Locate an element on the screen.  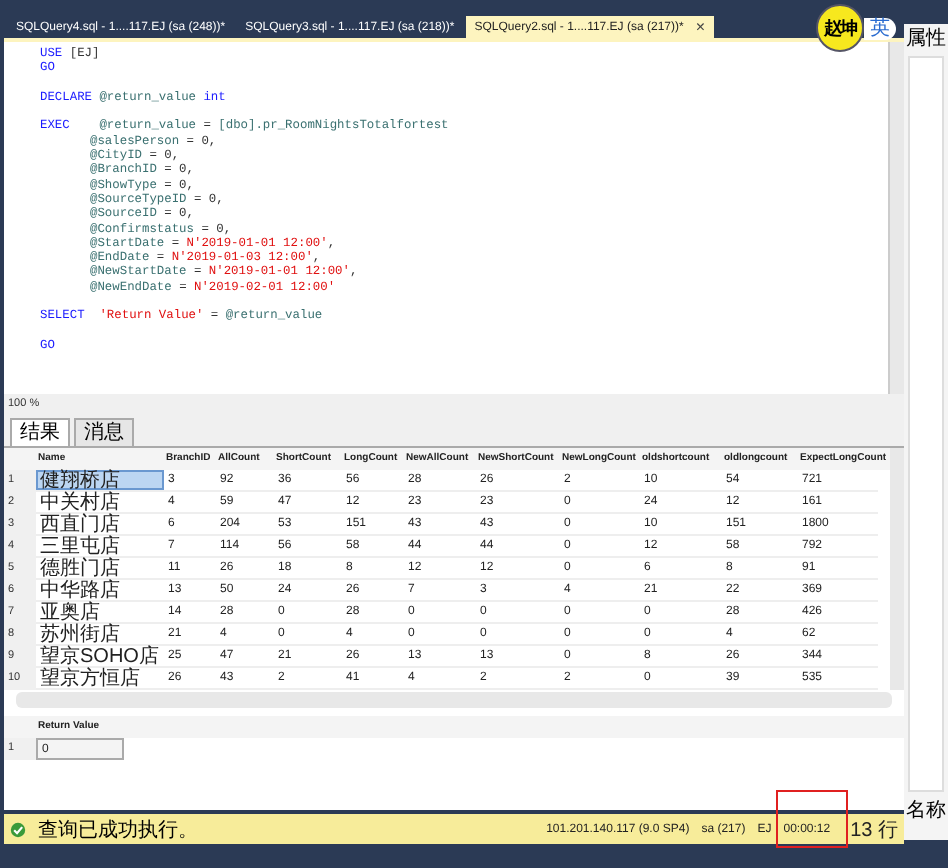
status-message: 查询已成功执行。 is located at coordinates (118, 830).